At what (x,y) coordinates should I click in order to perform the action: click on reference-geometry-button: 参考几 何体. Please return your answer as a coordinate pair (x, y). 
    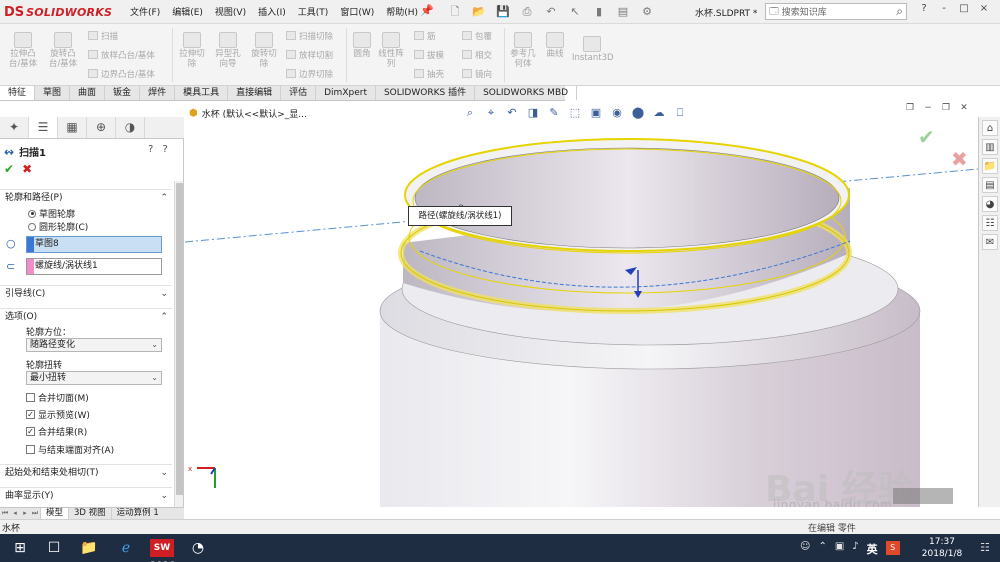
    Looking at the image, I should click on (523, 50).